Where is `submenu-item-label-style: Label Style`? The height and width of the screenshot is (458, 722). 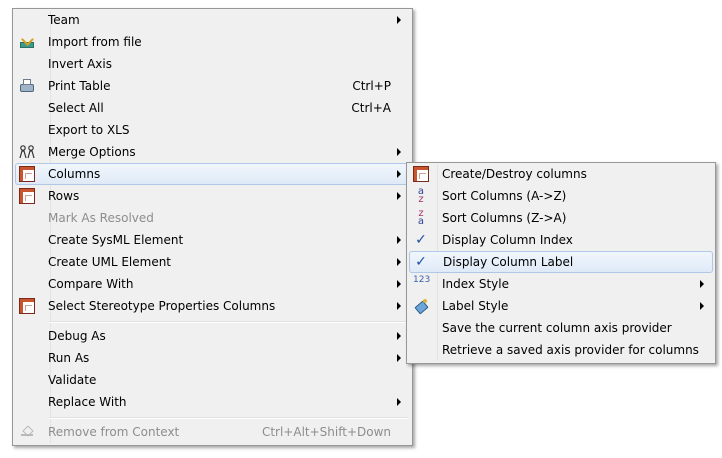 submenu-item-label-style: Label Style is located at coordinates (561, 306).